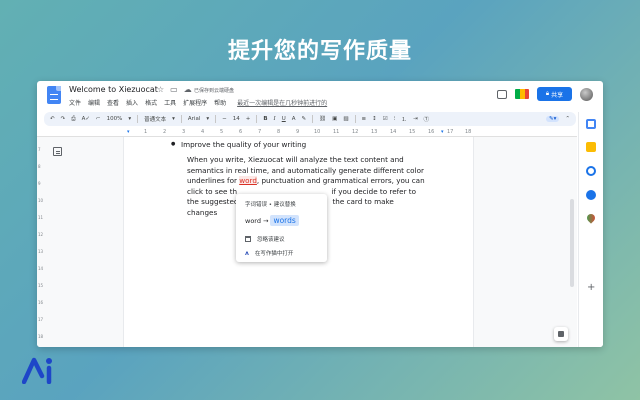  Describe the element at coordinates (431, 132) in the screenshot. I see `ruler-tick: 16` at that location.